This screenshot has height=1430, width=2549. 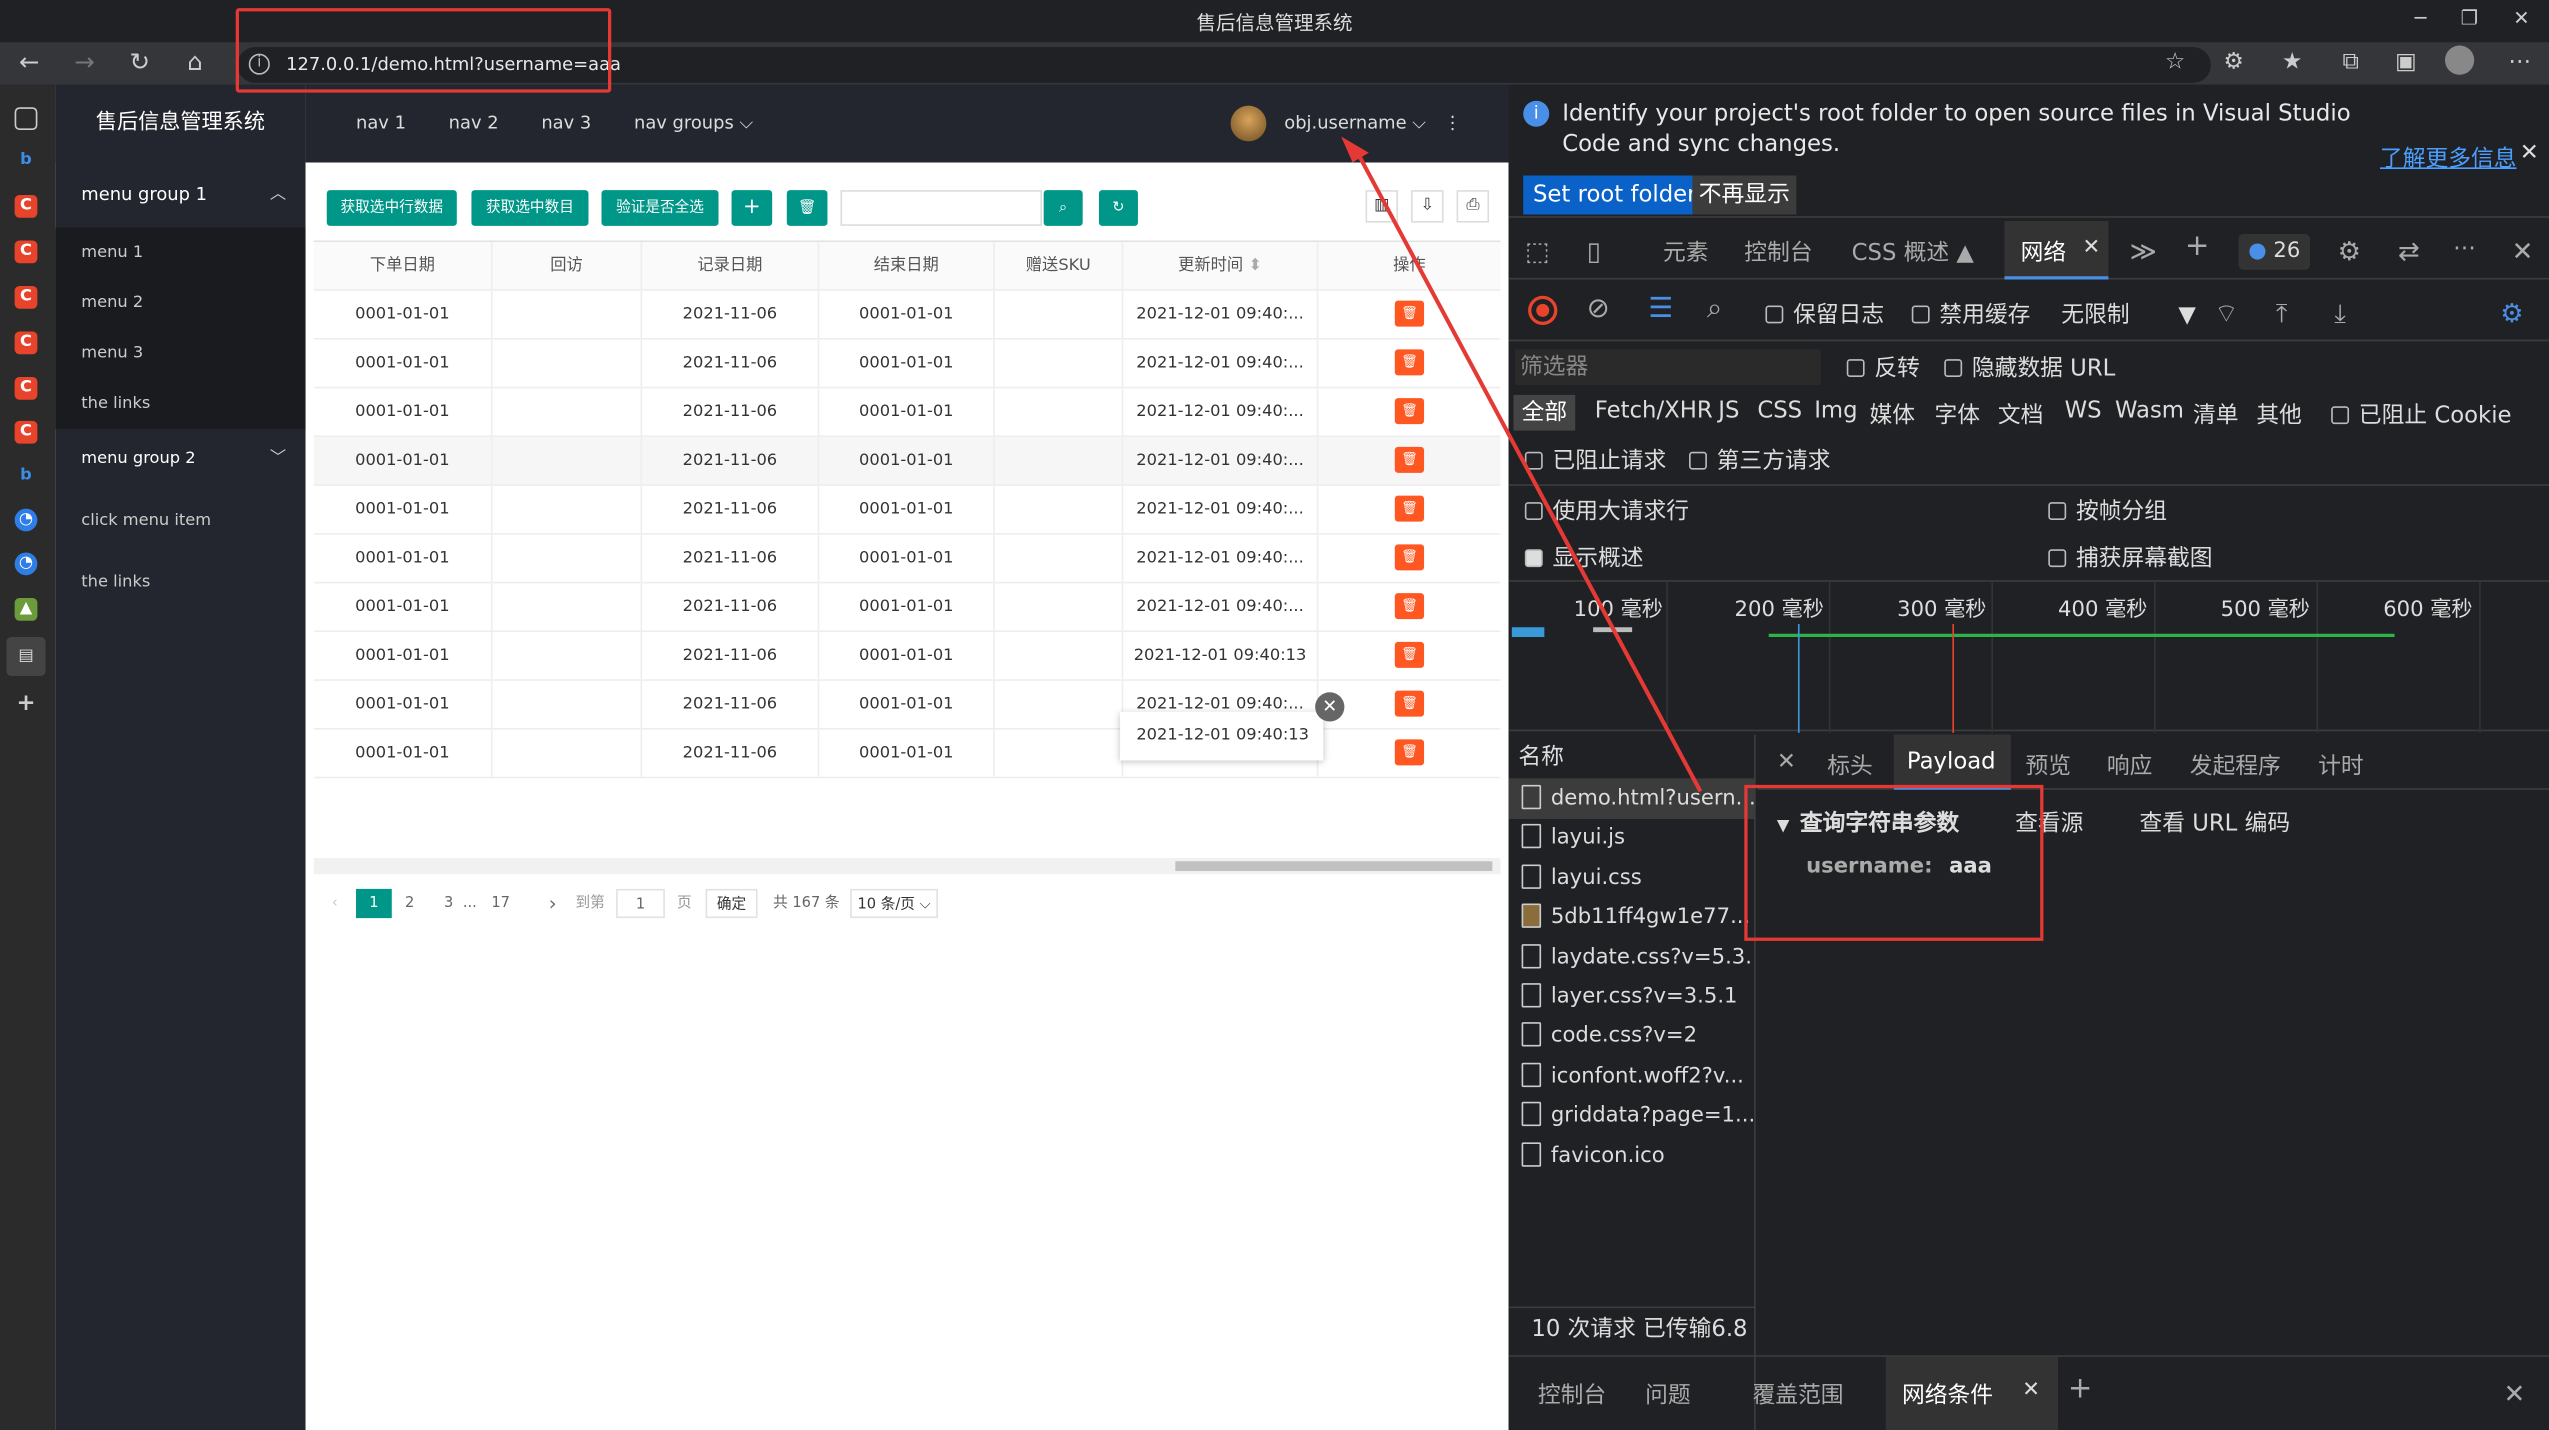 What do you see at coordinates (1118, 208) in the screenshot?
I see `refresh-button: ↻` at bounding box center [1118, 208].